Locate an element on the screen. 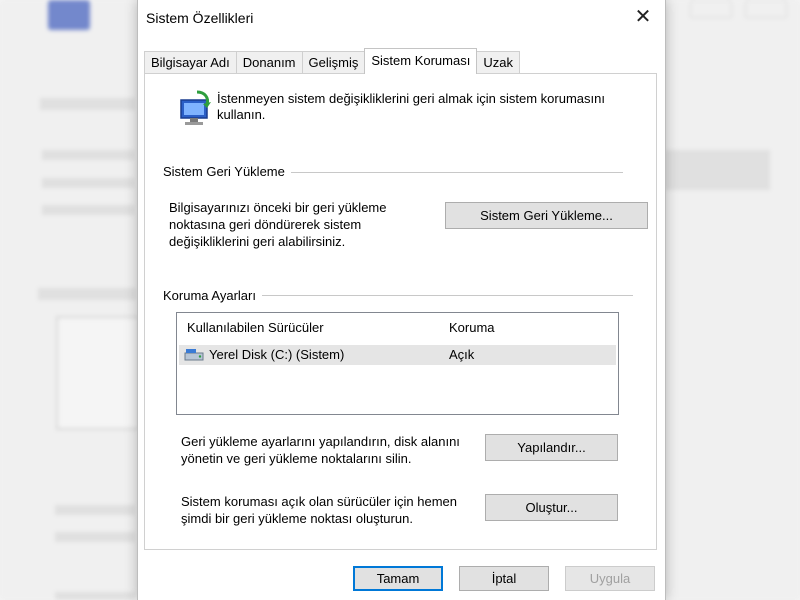 The image size is (800, 600). column-header-drives: Kullanılabilen Sürücüler is located at coordinates (255, 327).